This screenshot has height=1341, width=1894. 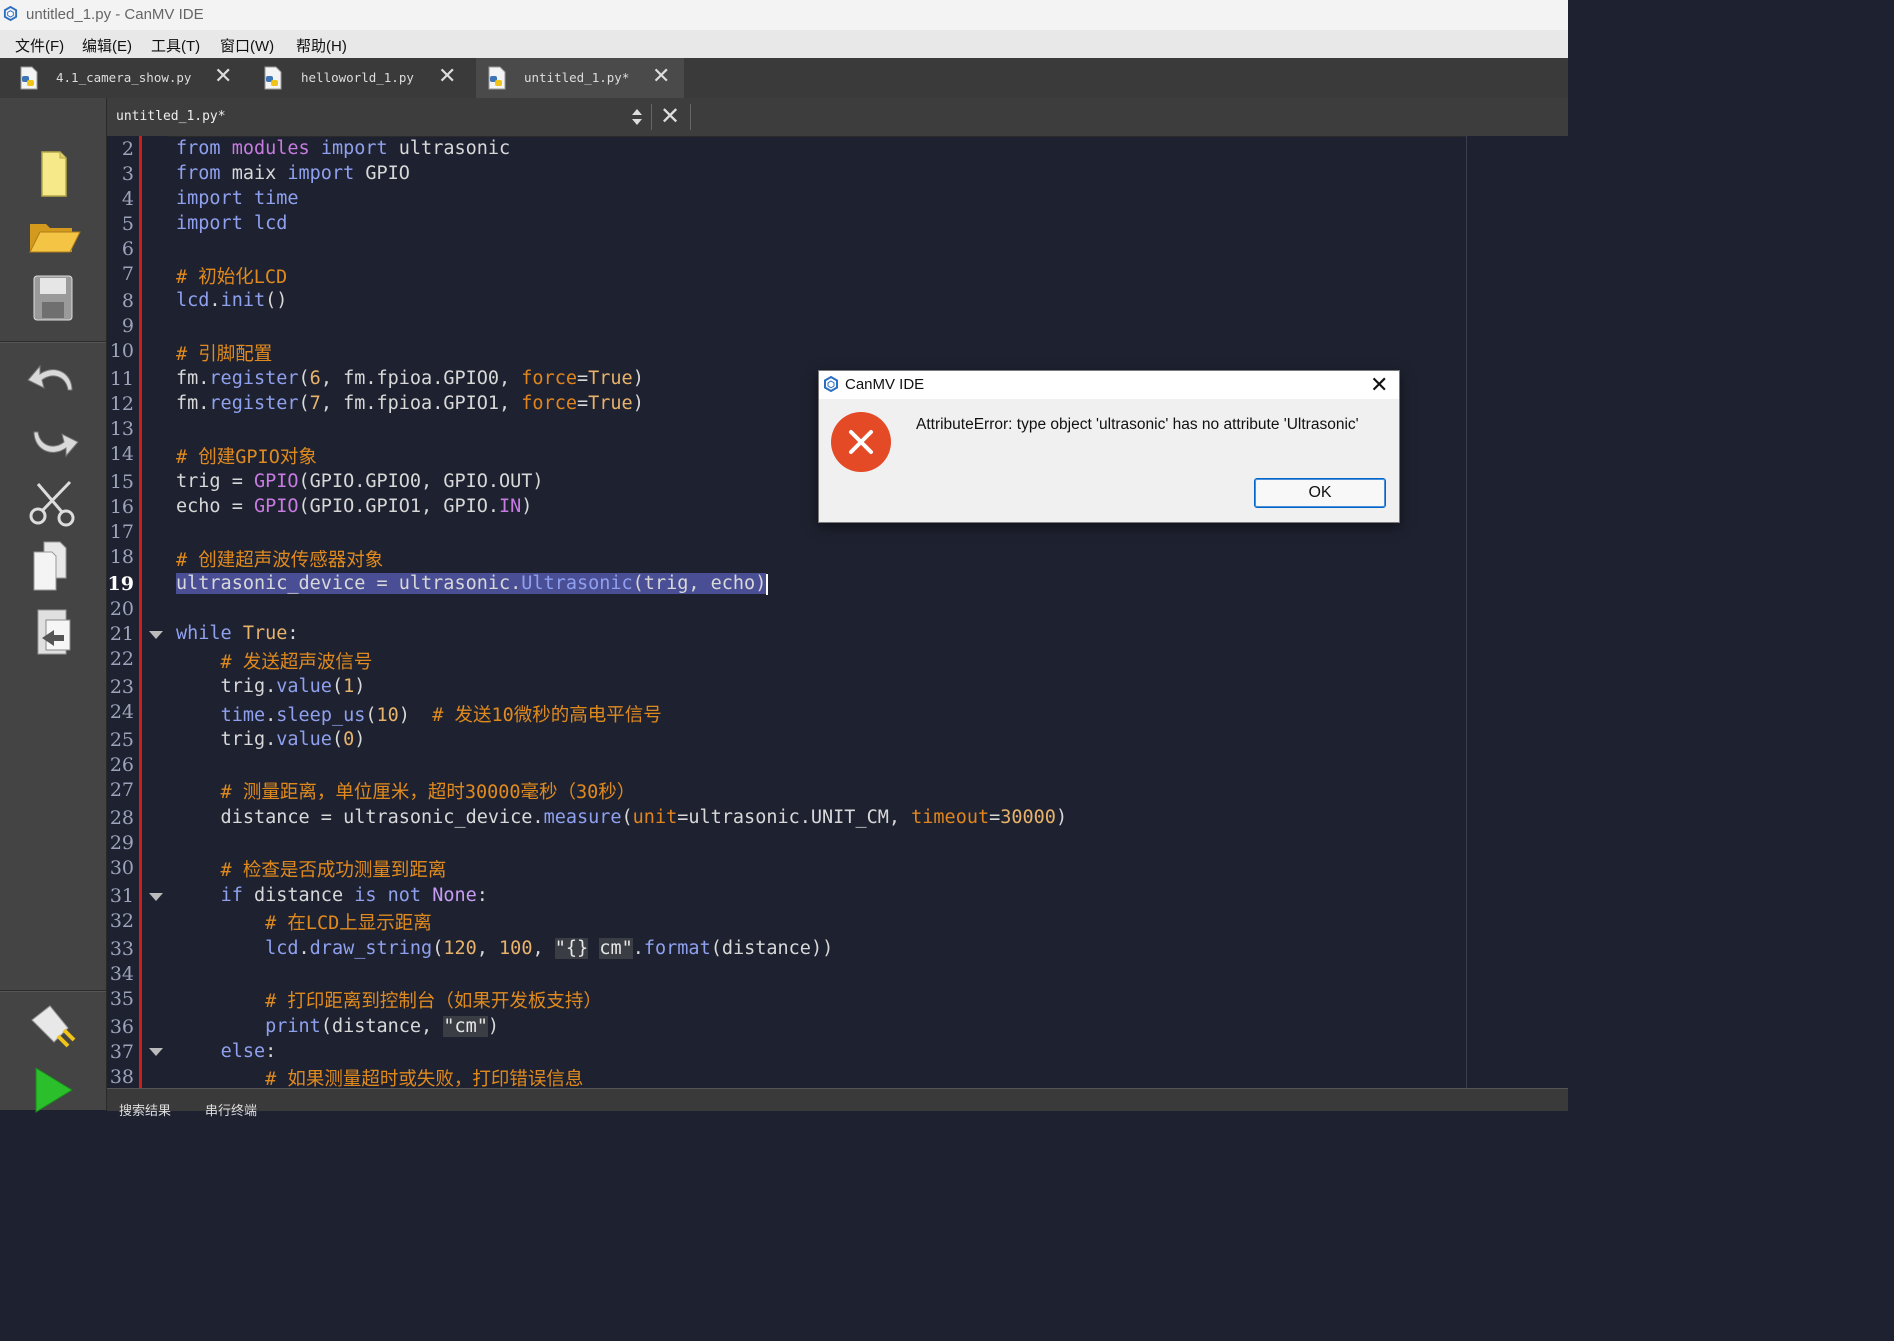 I want to click on code-line: trig = GPIO(GPIO.GPIO0, GPIO.OUT), so click(x=360, y=481).